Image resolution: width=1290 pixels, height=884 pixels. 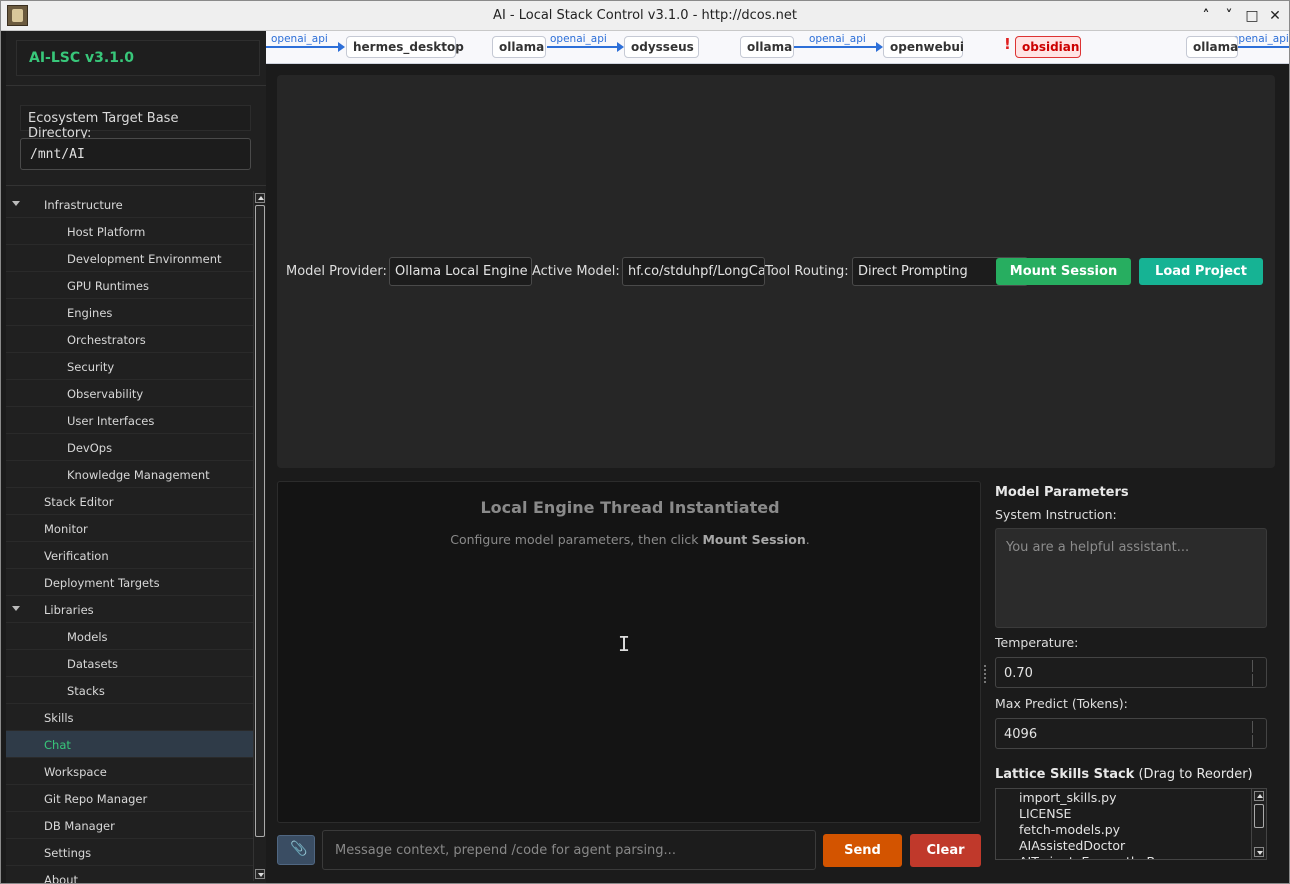 What do you see at coordinates (405, 47) in the screenshot?
I see `graph-node: hermes_desktop` at bounding box center [405, 47].